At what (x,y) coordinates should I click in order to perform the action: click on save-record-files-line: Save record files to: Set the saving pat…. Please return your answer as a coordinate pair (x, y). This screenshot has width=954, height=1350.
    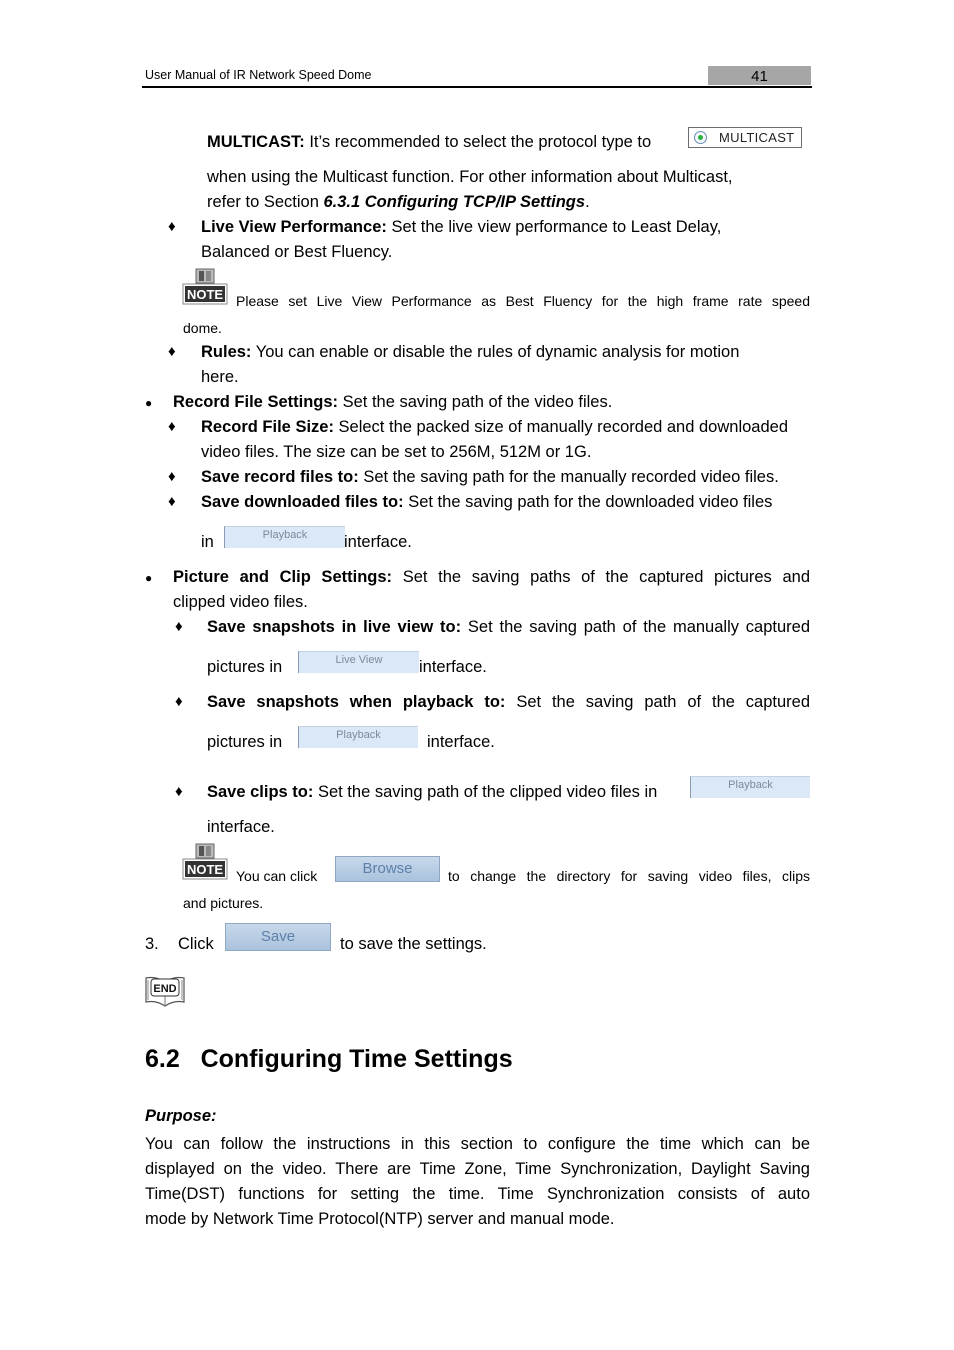
    Looking at the image, I should click on (490, 477).